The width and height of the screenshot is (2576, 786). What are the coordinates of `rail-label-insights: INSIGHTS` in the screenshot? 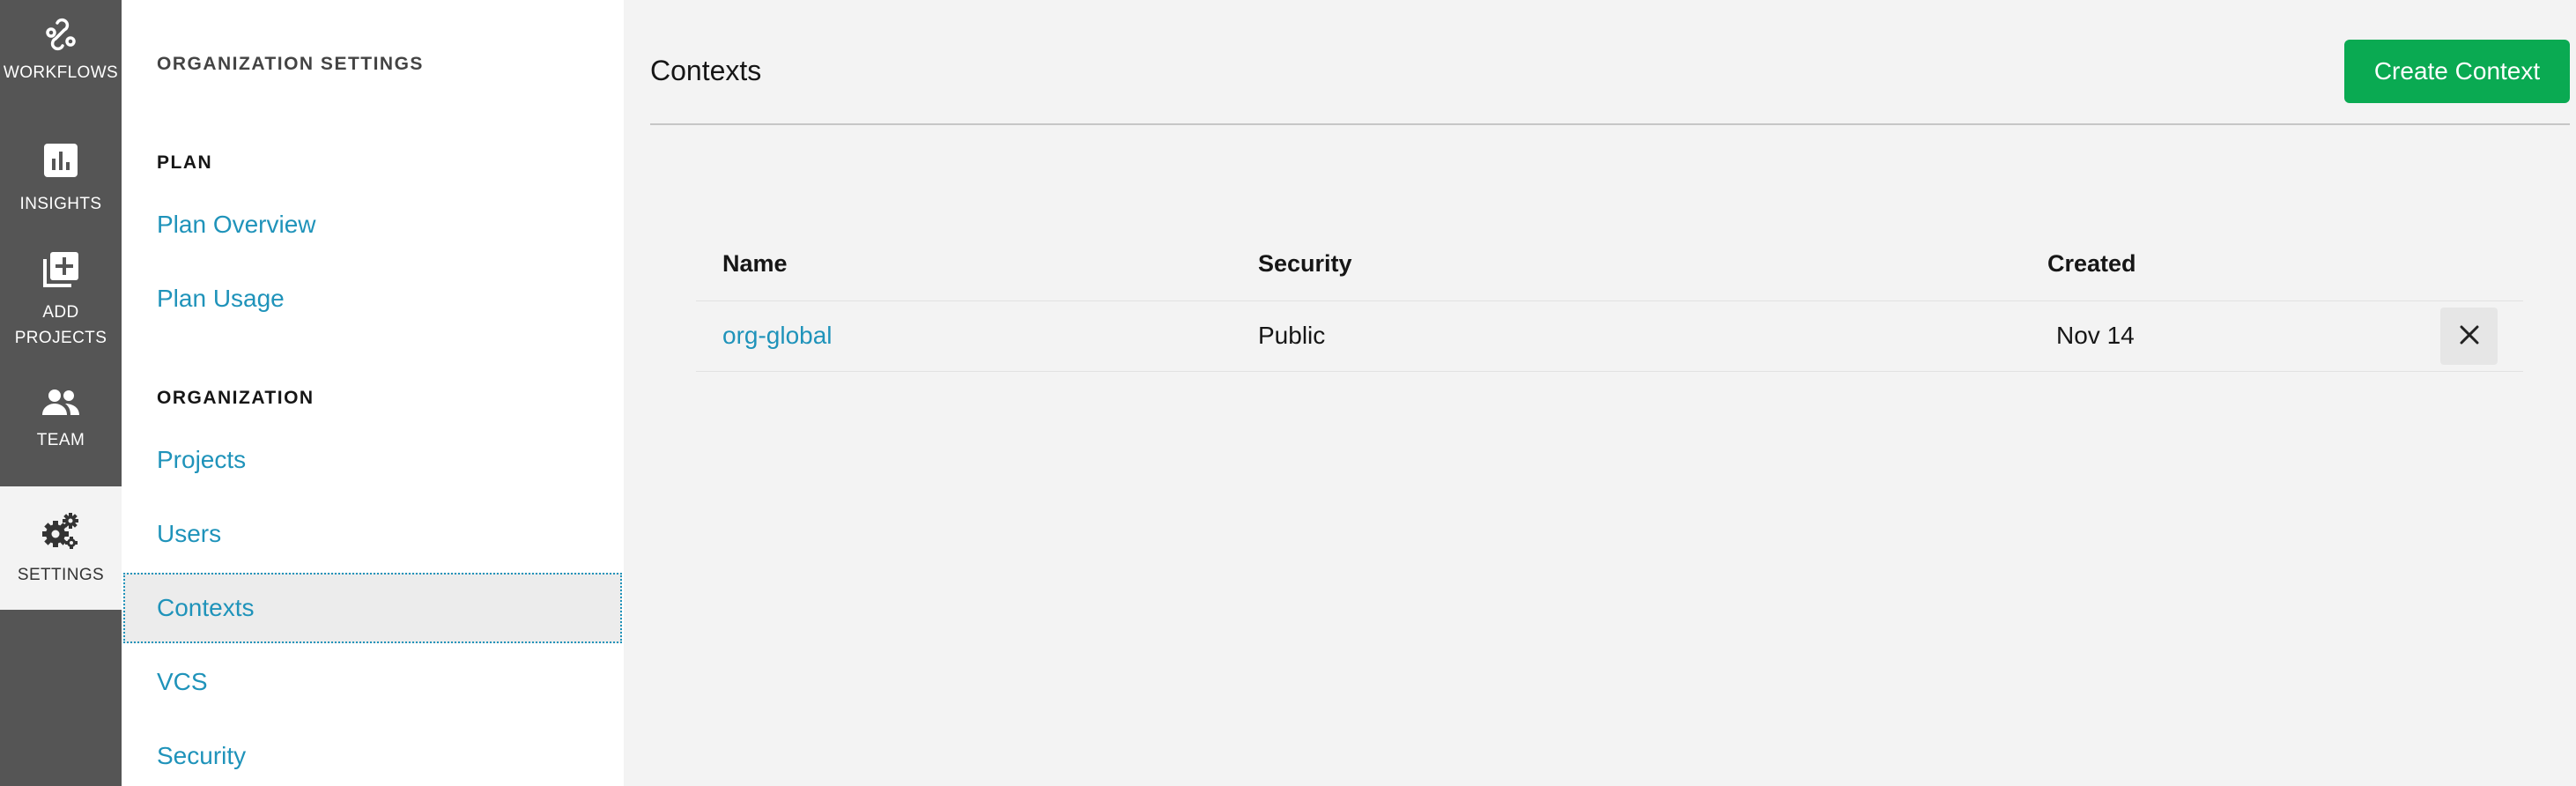 It's located at (61, 204).